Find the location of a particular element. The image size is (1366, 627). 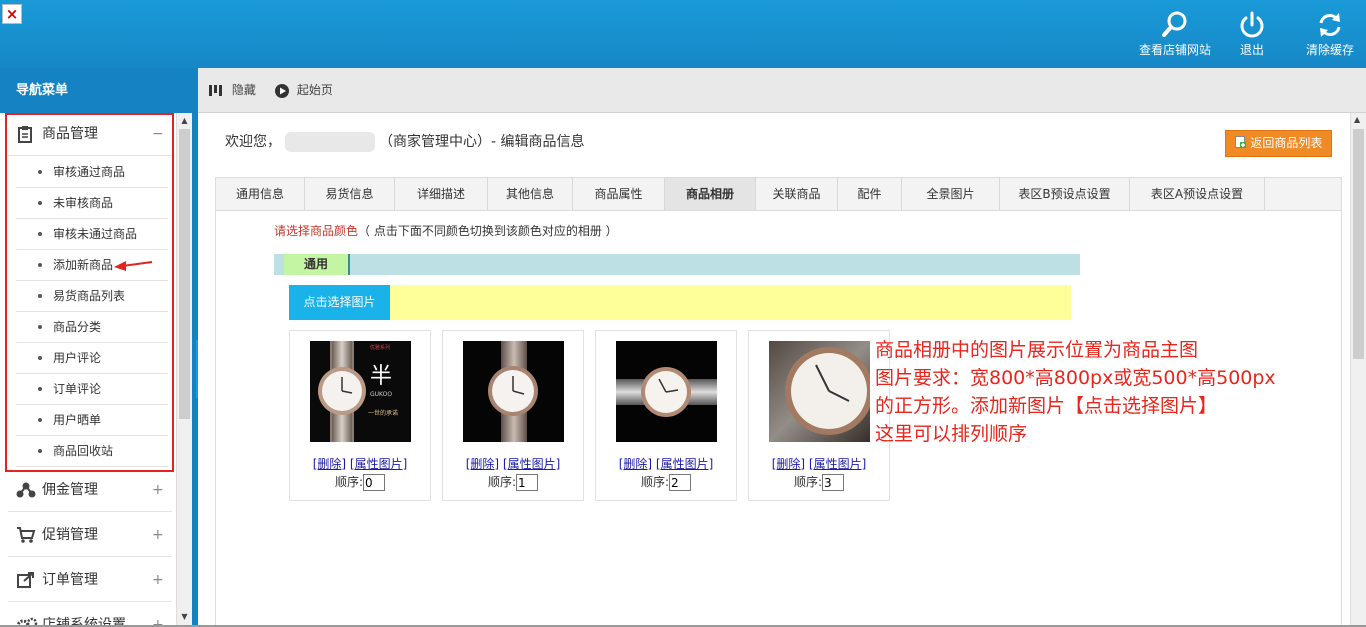

tab-accessories: 配件 is located at coordinates (870, 194).